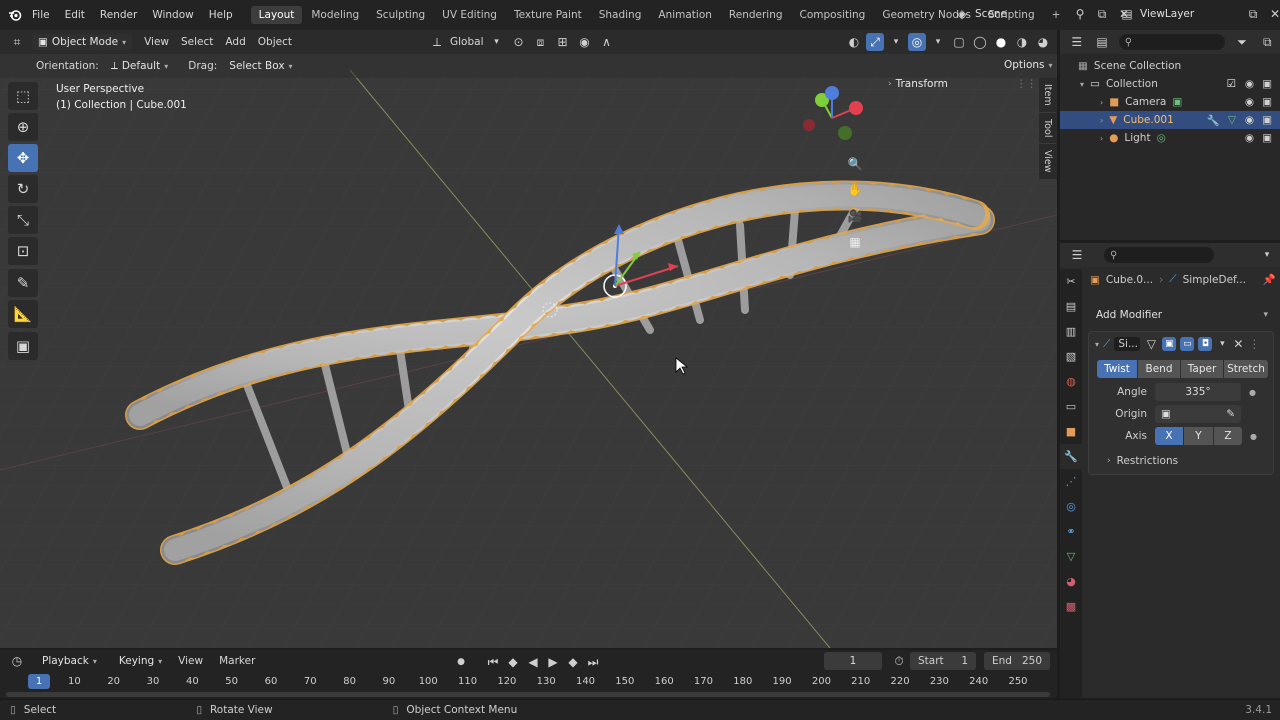 This screenshot has width=1280, height=720. What do you see at coordinates (1170, 102) in the screenshot?
I see `outliner-item-camera: › ■ Camera ▣ ◉ ▣` at bounding box center [1170, 102].